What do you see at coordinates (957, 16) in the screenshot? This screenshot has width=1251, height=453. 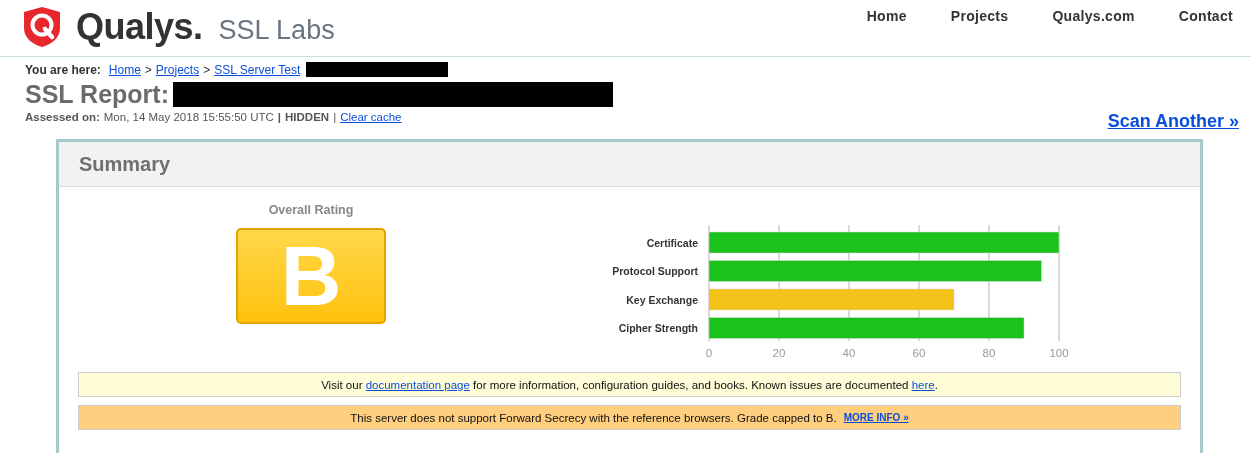 I see `nav-link: Projects` at bounding box center [957, 16].